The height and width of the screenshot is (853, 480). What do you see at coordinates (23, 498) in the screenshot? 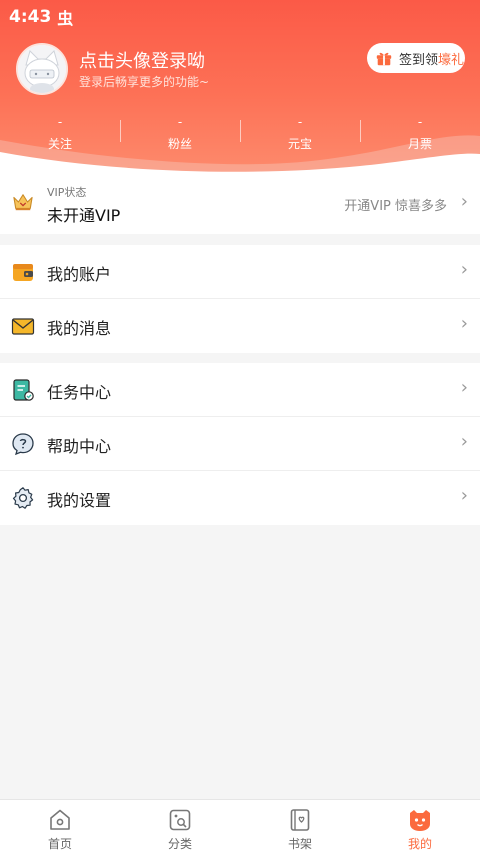
I see `gear-icon` at bounding box center [23, 498].